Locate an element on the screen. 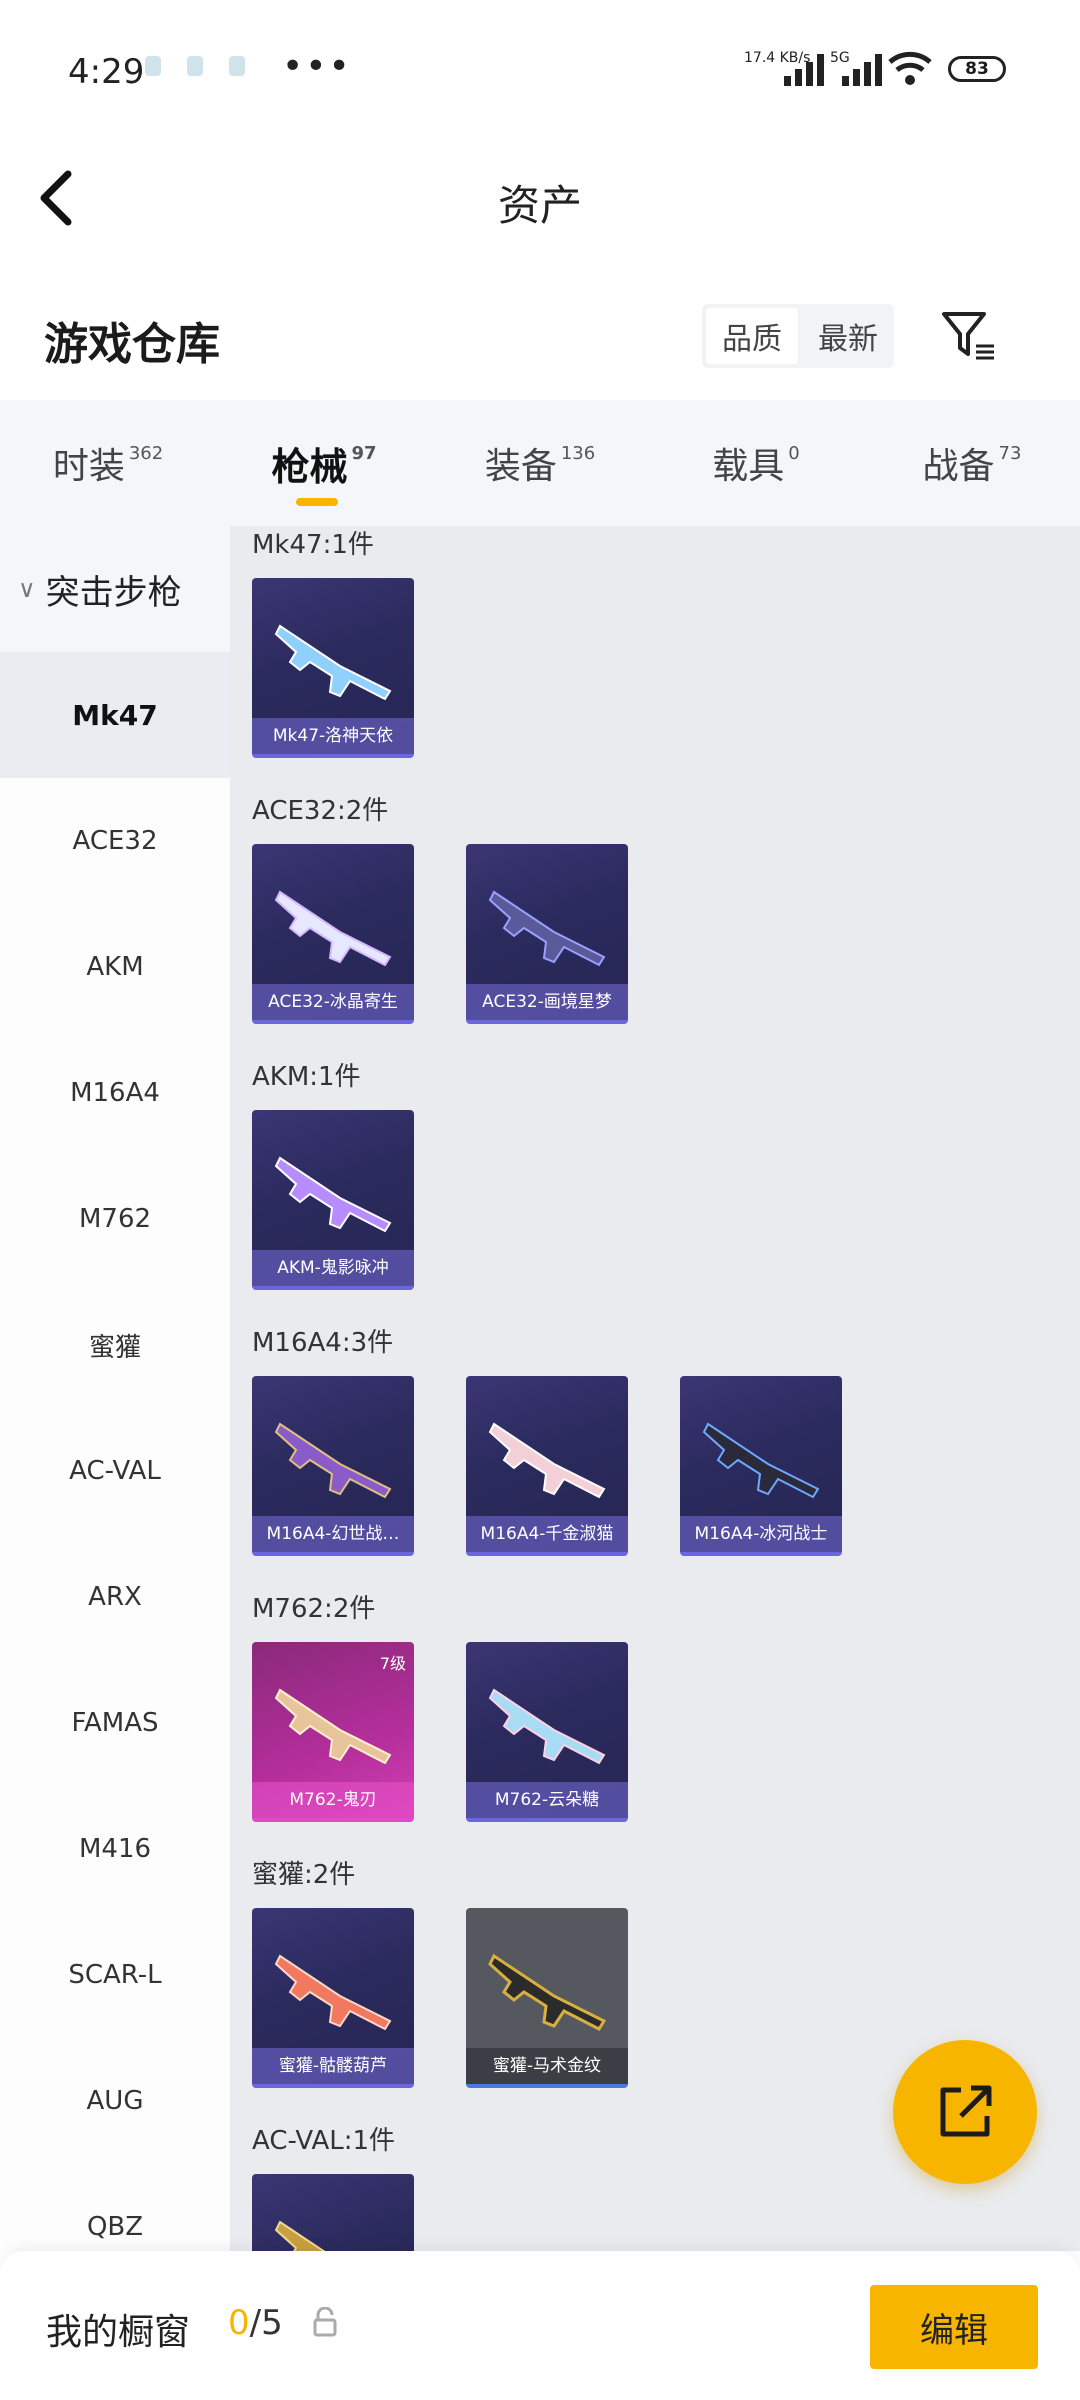 This screenshot has height=2400, width=1080. clock: 4:29 is located at coordinates (106, 72).